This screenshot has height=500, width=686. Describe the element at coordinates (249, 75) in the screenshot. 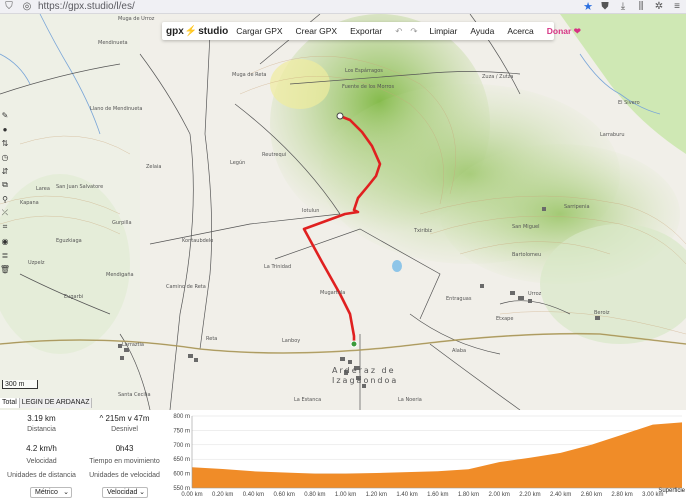

I see `map-label: Muga de Reta` at that location.